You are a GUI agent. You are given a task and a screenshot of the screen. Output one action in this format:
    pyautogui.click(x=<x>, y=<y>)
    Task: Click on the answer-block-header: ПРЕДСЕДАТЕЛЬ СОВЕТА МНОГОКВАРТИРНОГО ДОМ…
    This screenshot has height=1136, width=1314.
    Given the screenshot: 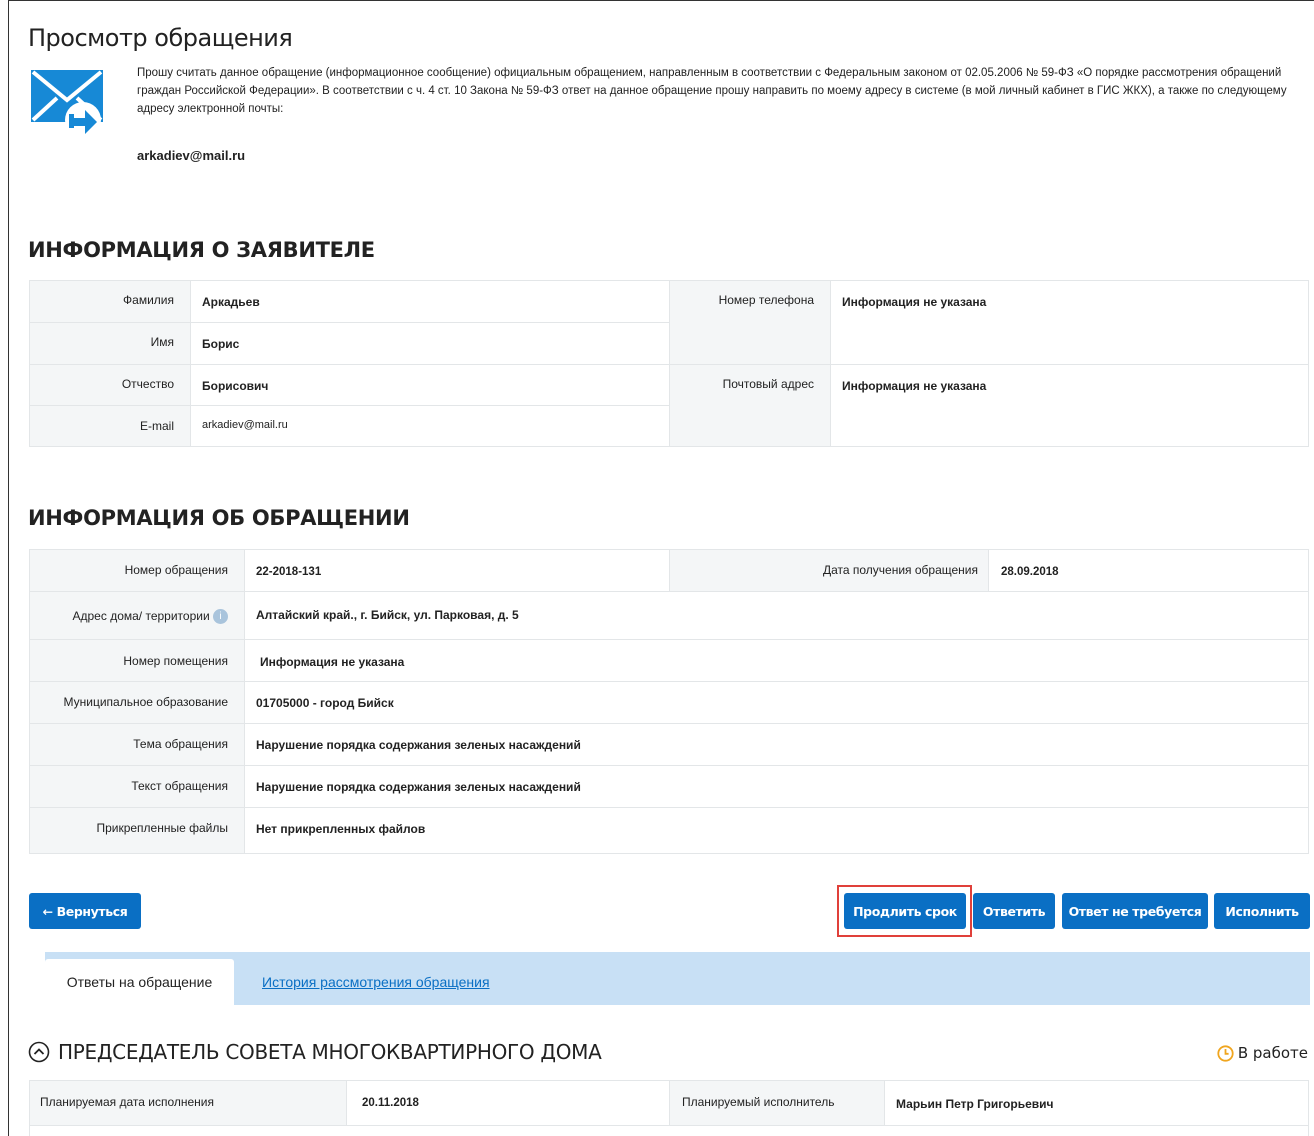 What is the action you would take?
    pyautogui.click(x=315, y=1052)
    